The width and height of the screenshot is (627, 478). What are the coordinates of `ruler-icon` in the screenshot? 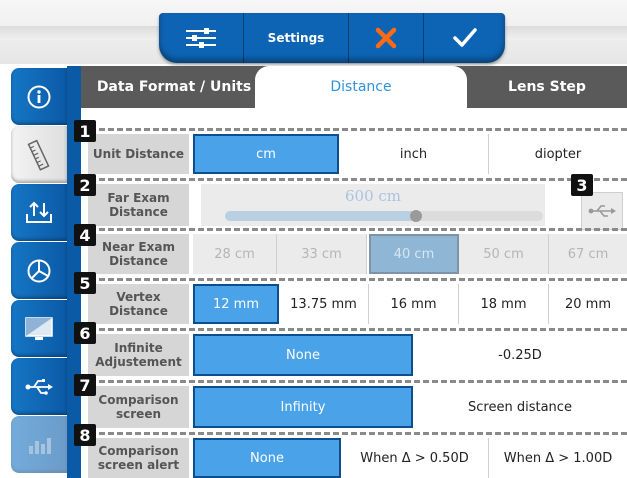 It's located at (38, 155).